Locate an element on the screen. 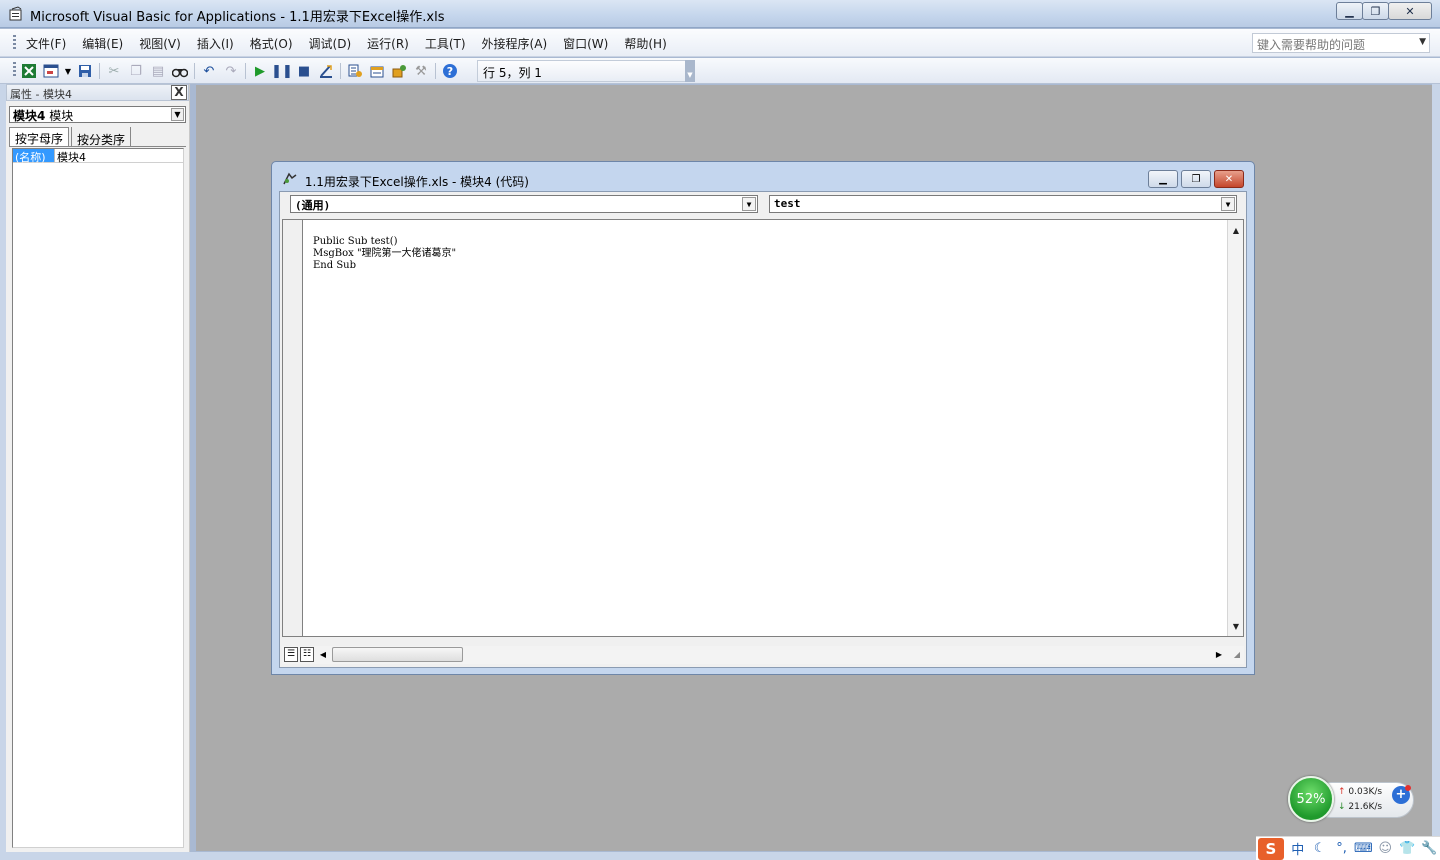 This screenshot has height=860, width=1440. property-value: 模块4 is located at coordinates (70, 156).